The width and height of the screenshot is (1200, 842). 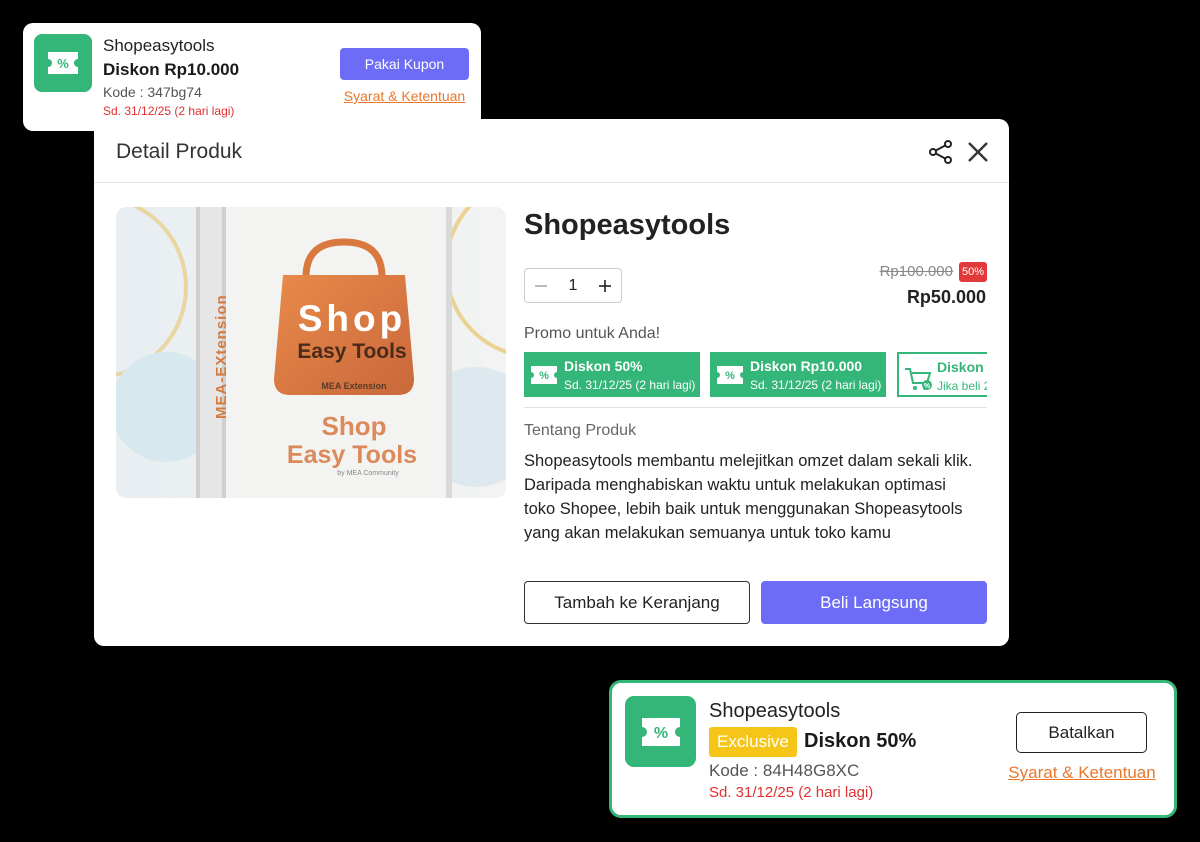 I want to click on modal-header: Detail Produk, so click(x=551, y=151).